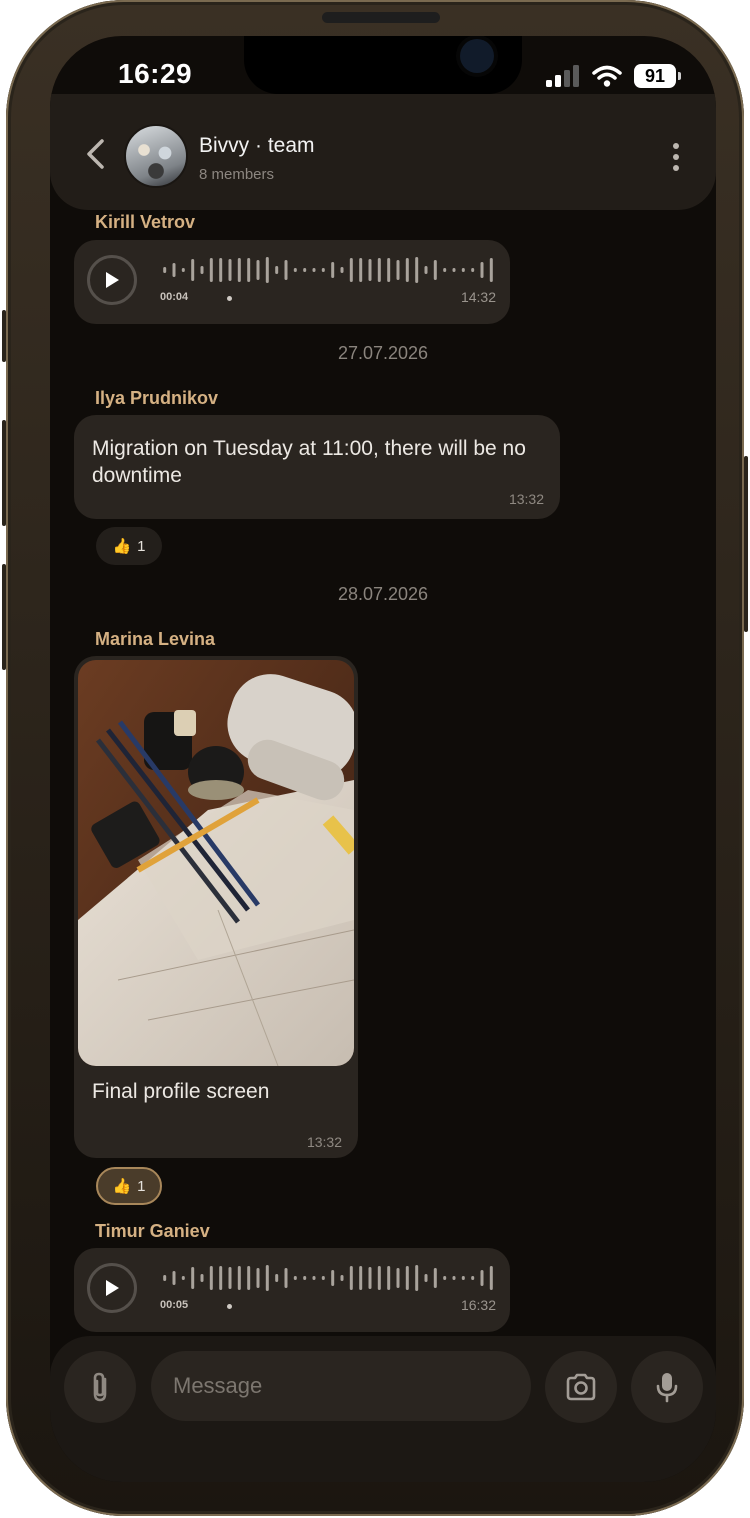 The image size is (750, 1518). I want to click on avatar, so click(156, 156).